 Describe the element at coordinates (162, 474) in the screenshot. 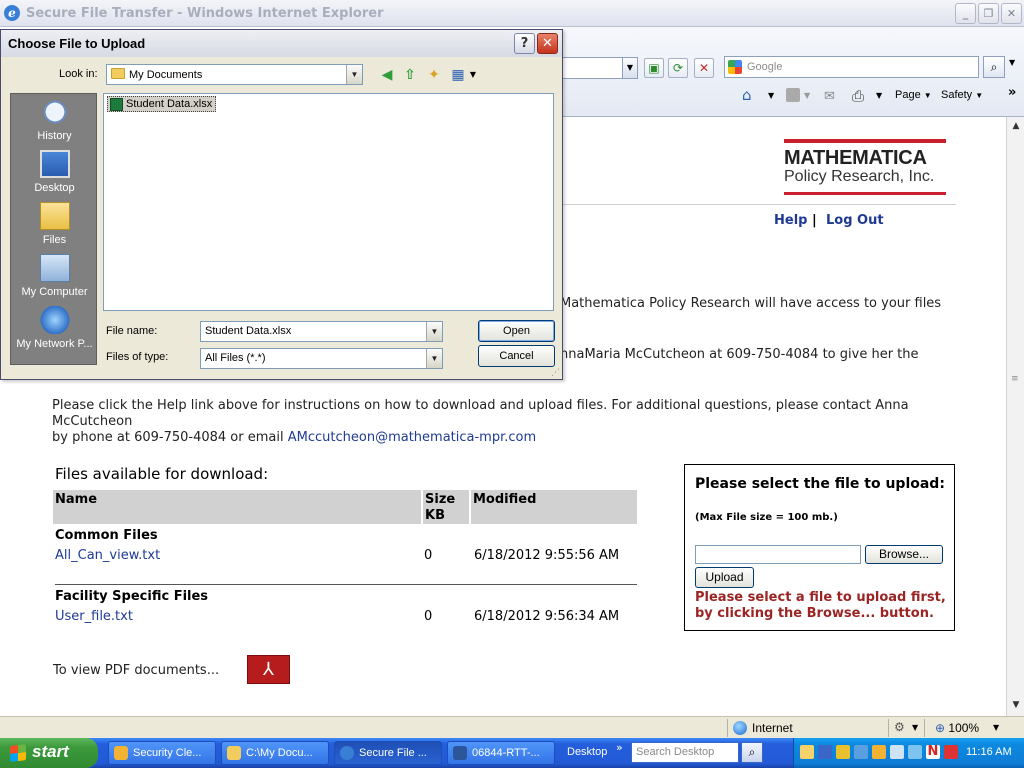

I see `files-heading: Files available for download:` at that location.